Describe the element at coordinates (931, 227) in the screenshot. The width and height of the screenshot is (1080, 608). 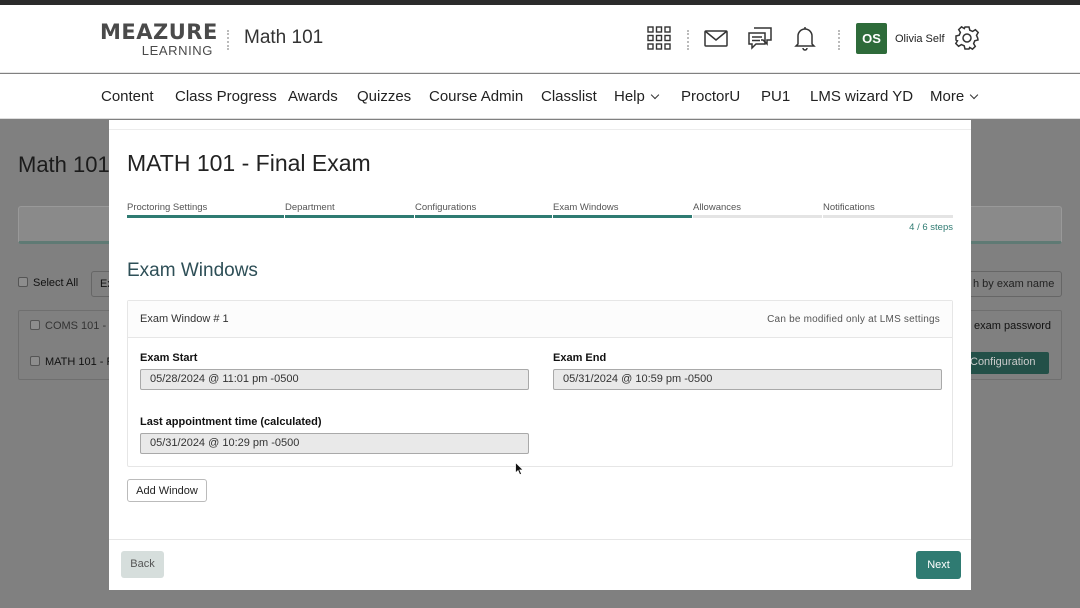
I see `steps-count: 4 / 6 steps` at that location.